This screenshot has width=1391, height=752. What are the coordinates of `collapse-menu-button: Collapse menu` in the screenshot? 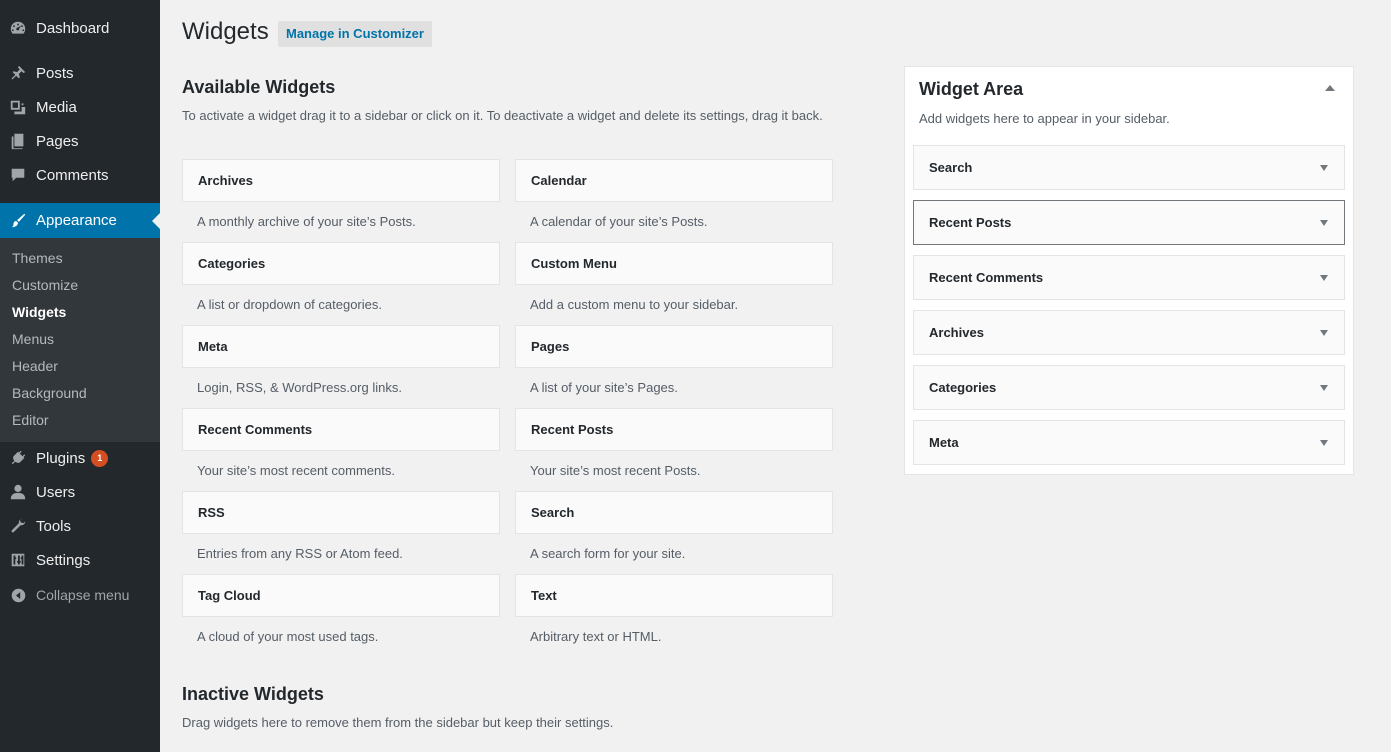 It's located at (80, 595).